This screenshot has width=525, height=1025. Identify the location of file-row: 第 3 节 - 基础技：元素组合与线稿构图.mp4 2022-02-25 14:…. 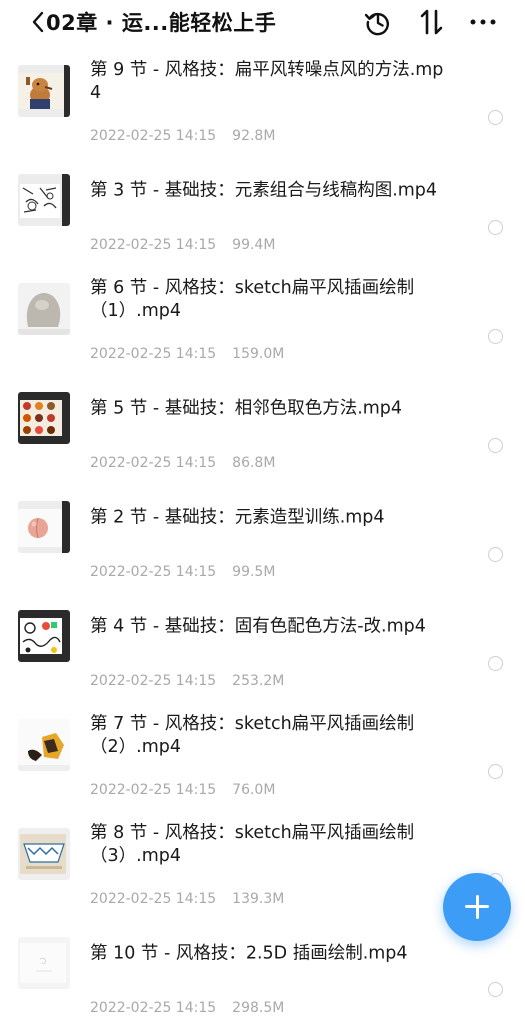
(262, 207).